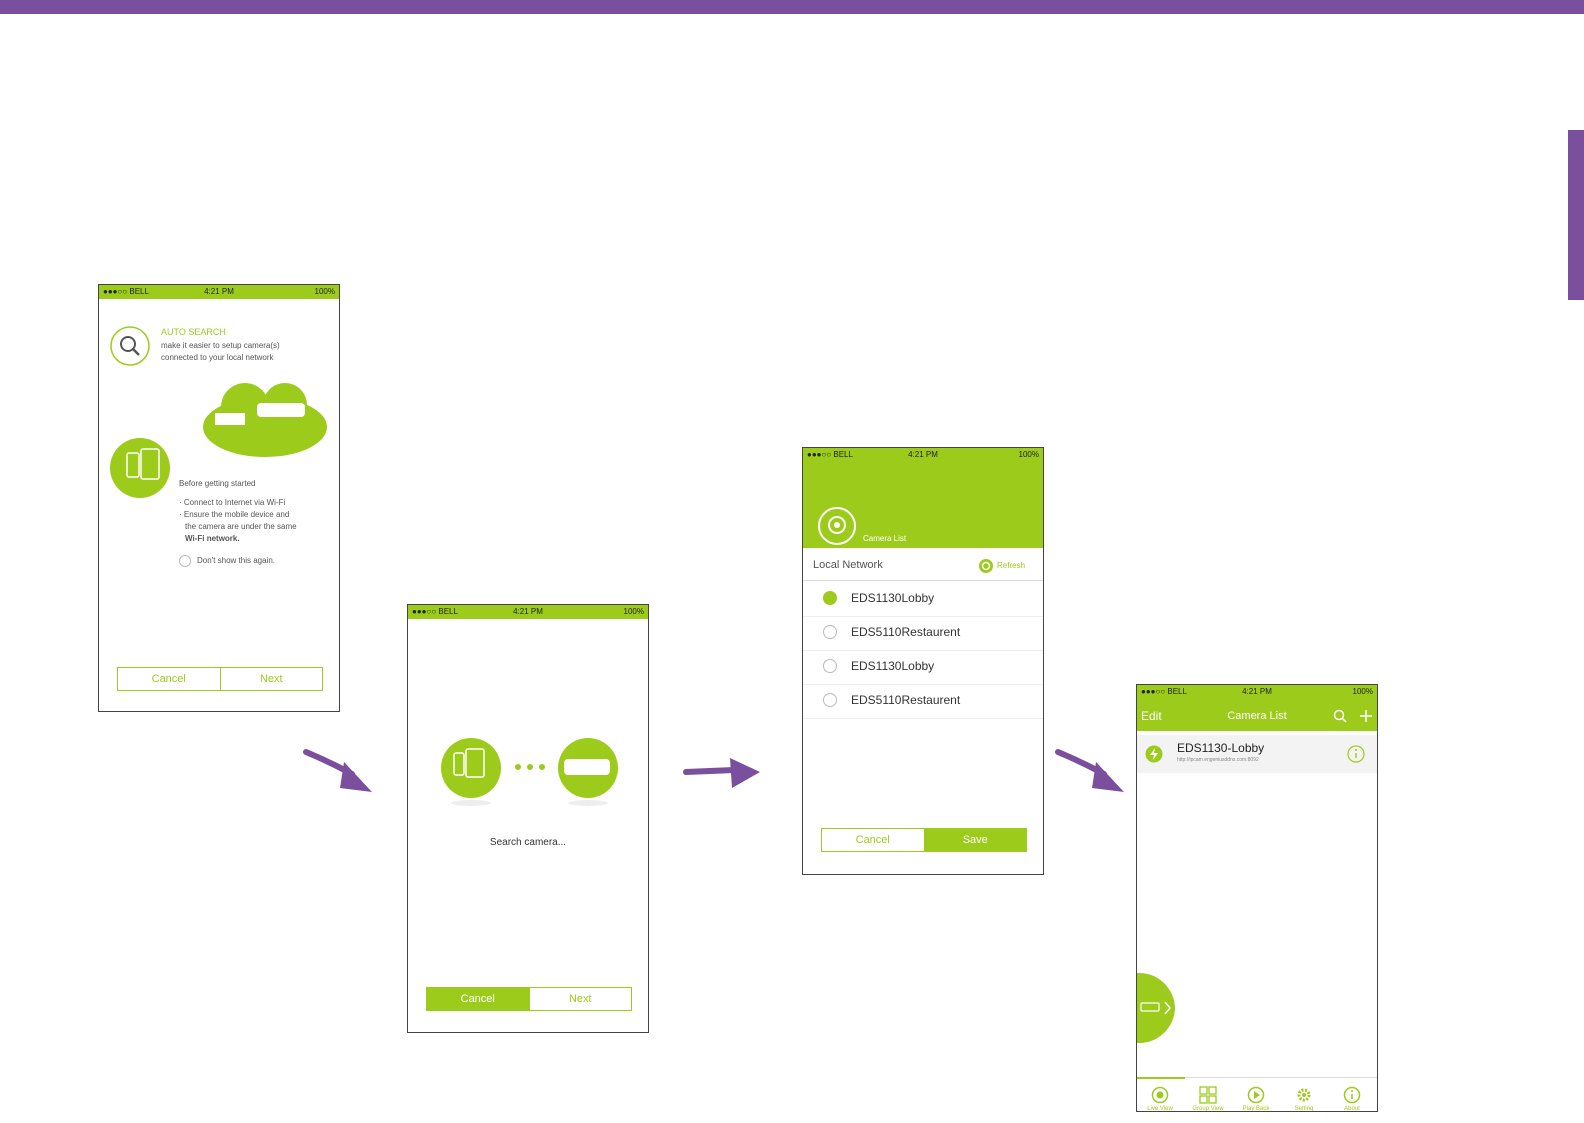 This screenshot has width=1584, height=1123. Describe the element at coordinates (1011, 565) in the screenshot. I see `refresh-button: Refresh` at that location.